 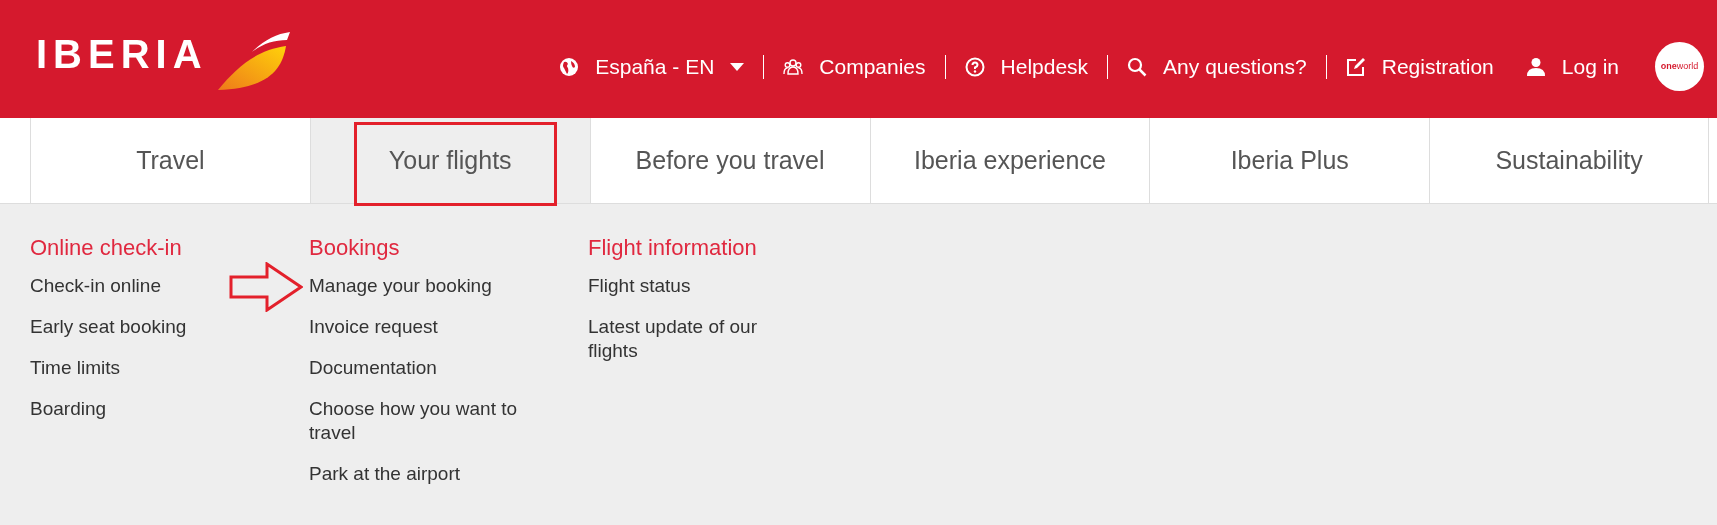 I want to click on edit-icon, so click(x=1355, y=66).